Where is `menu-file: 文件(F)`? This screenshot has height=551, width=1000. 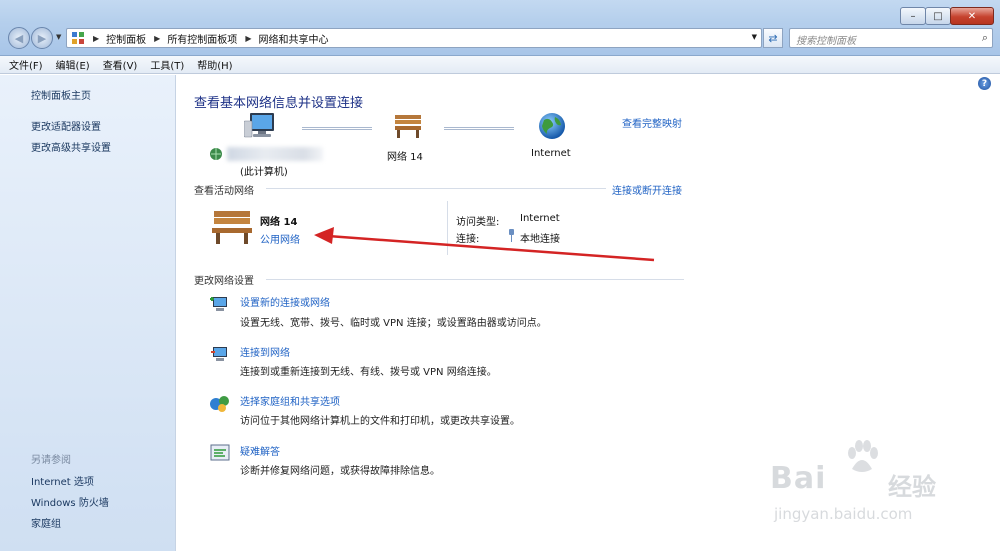
menu-file: 文件(F) is located at coordinates (26, 64).